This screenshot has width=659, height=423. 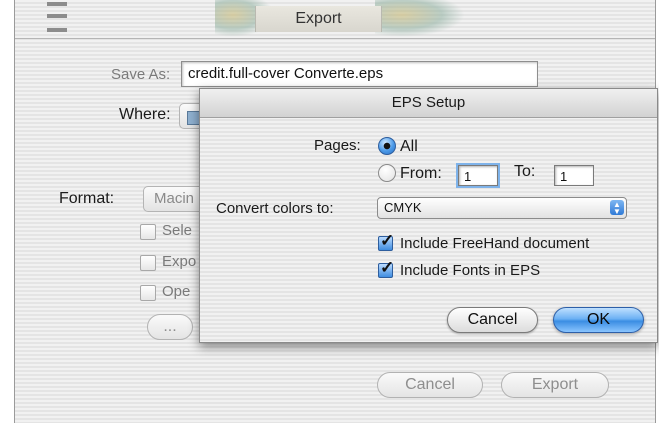 What do you see at coordinates (470, 270) in the screenshot?
I see `include-fonts-label: Include Fonts in EPS` at bounding box center [470, 270].